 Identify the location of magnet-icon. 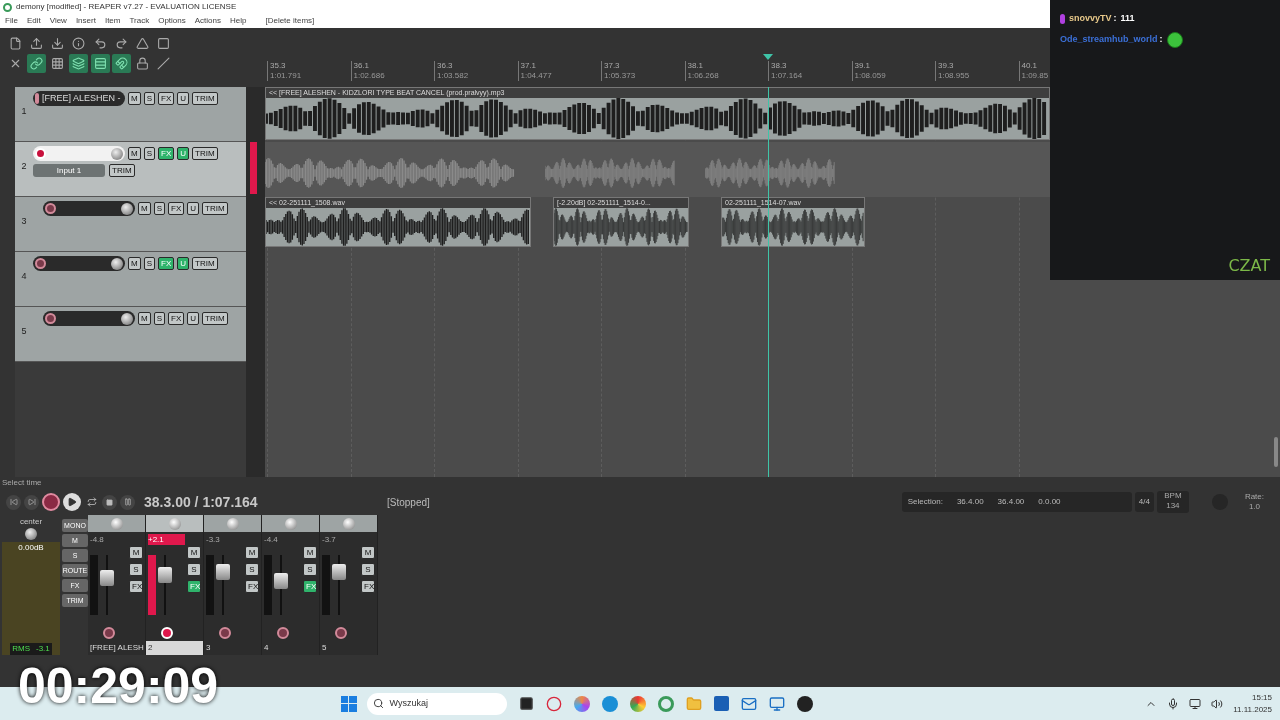
(121, 63).